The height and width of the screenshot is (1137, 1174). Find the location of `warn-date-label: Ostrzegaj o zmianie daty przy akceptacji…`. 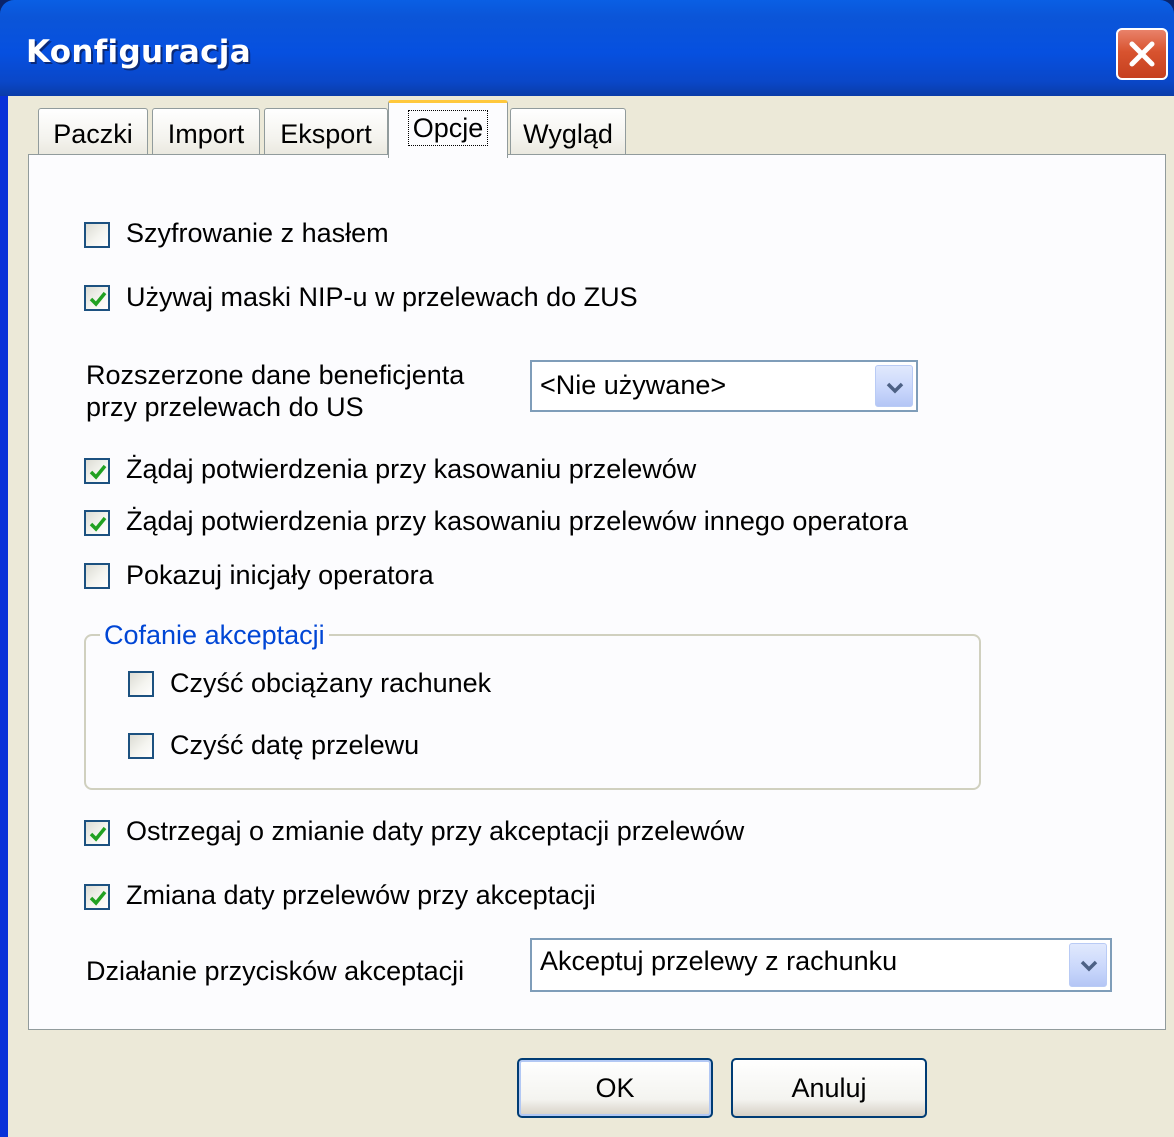

warn-date-label: Ostrzegaj o zmianie daty przy akceptacji… is located at coordinates (435, 831).